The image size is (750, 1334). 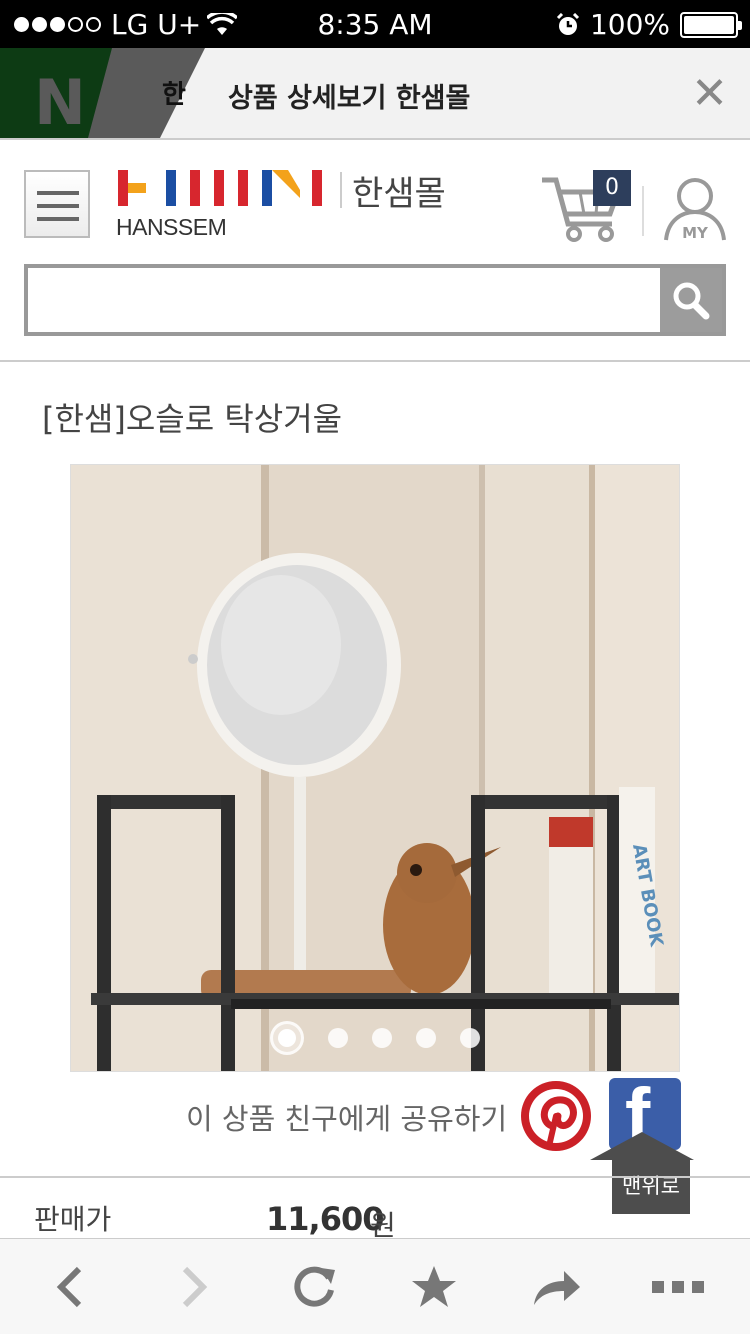 I want to click on search-icon, so click(x=691, y=301).